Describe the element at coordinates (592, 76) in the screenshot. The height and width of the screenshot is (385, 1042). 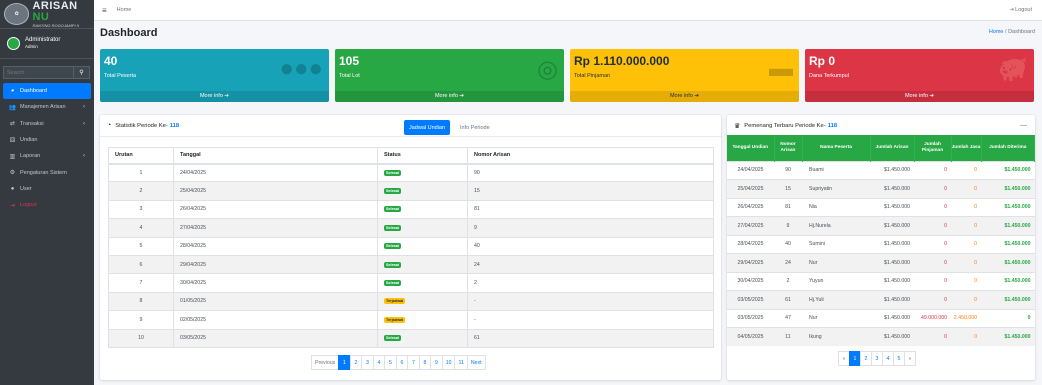
I see `info-box-label: Total Pinjaman` at that location.